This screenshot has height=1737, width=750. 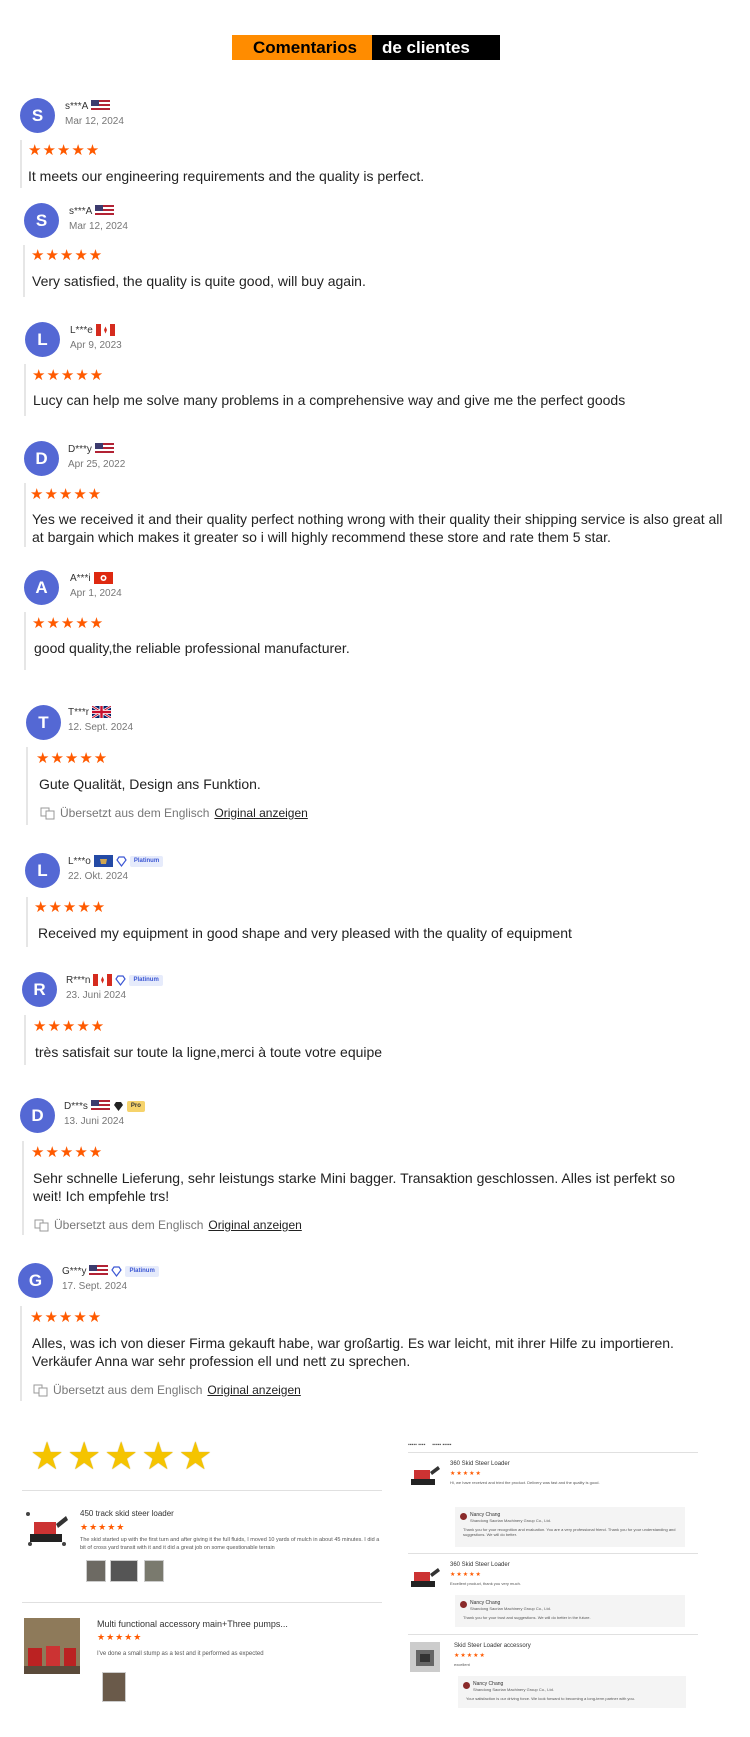 I want to click on avatar: G, so click(x=35, y=1280).